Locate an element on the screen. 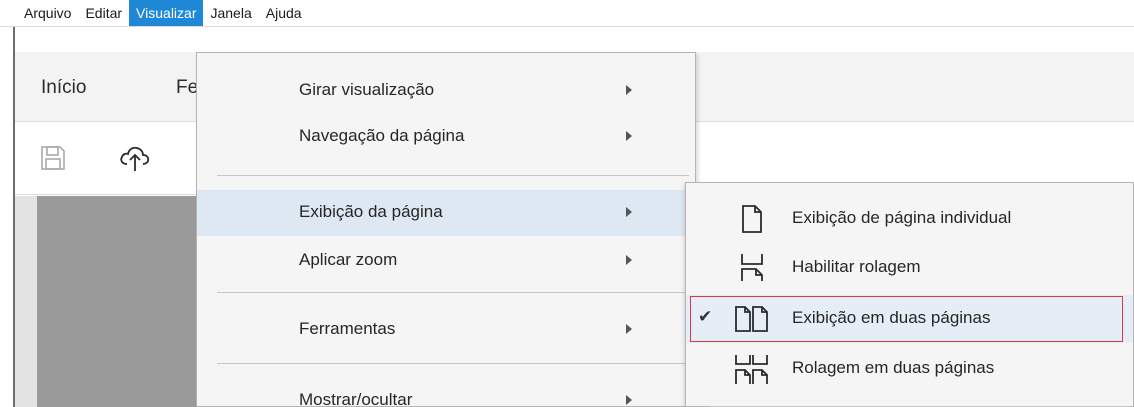 This screenshot has width=1134, height=407. submenu-item-single-page: Exibição de página individual is located at coordinates (909, 219).